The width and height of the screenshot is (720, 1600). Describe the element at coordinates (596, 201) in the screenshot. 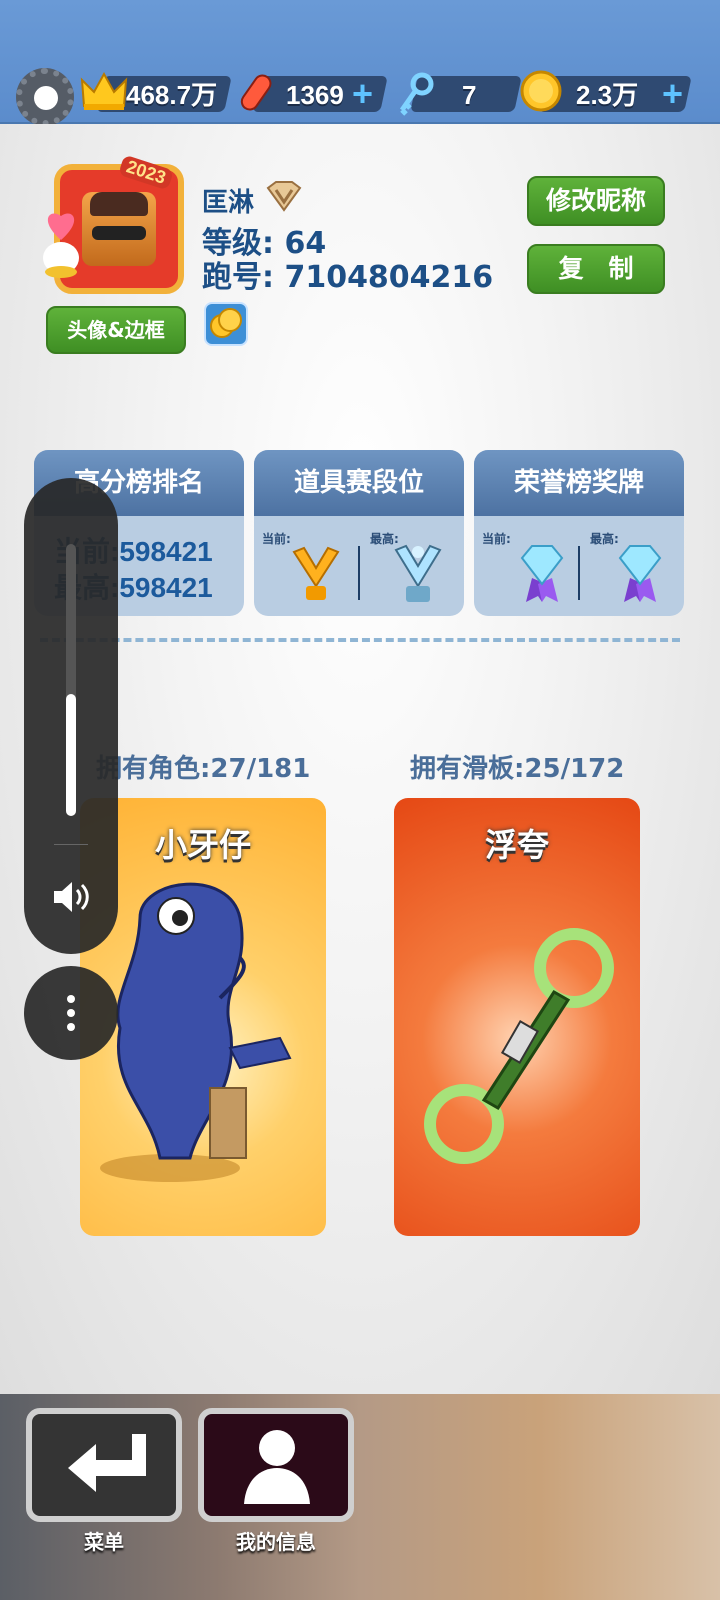

I see `edit-nickname-button: 修改昵称` at that location.